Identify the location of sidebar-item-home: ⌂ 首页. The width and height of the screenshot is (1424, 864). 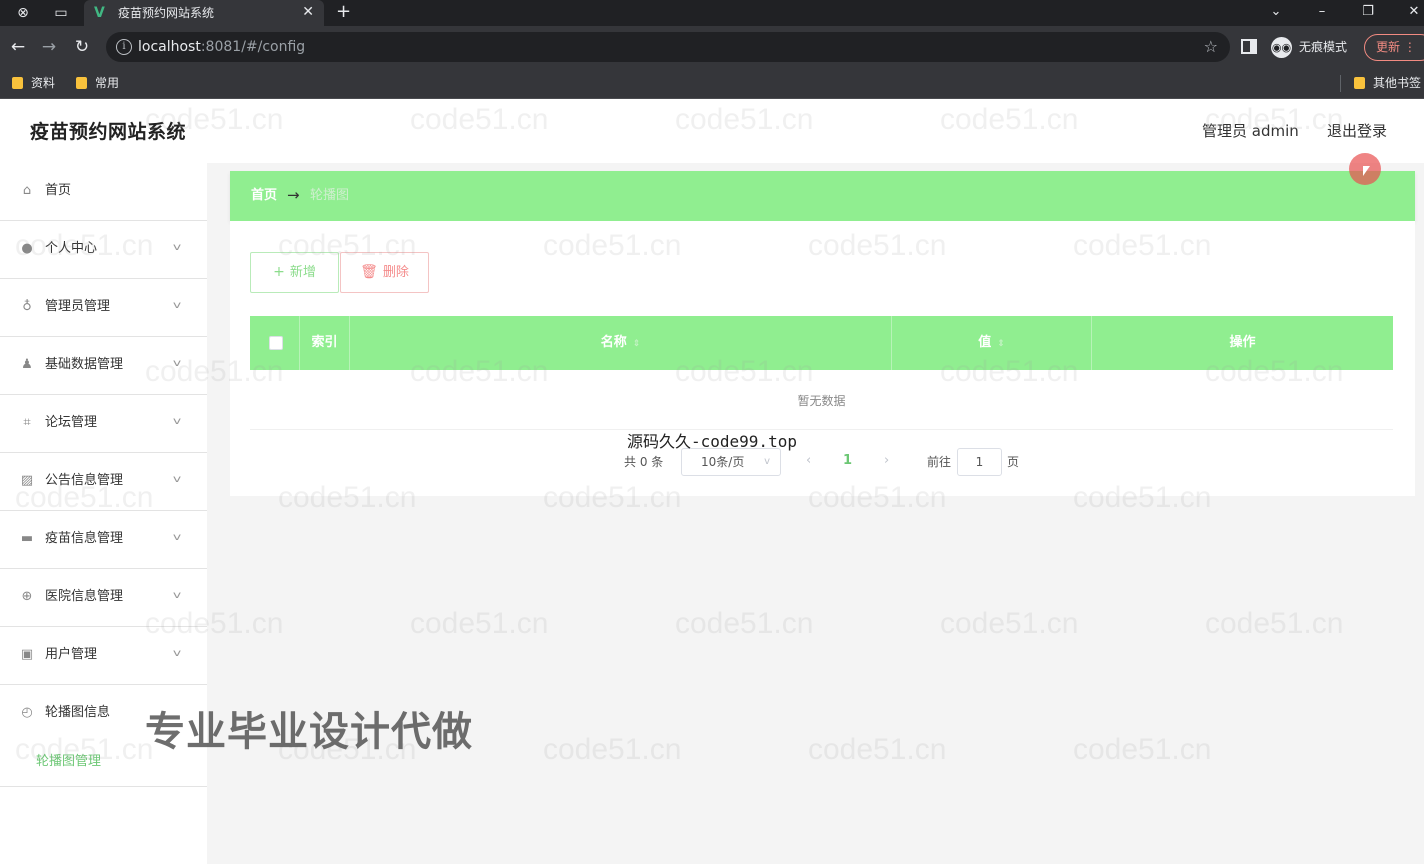
(103, 192).